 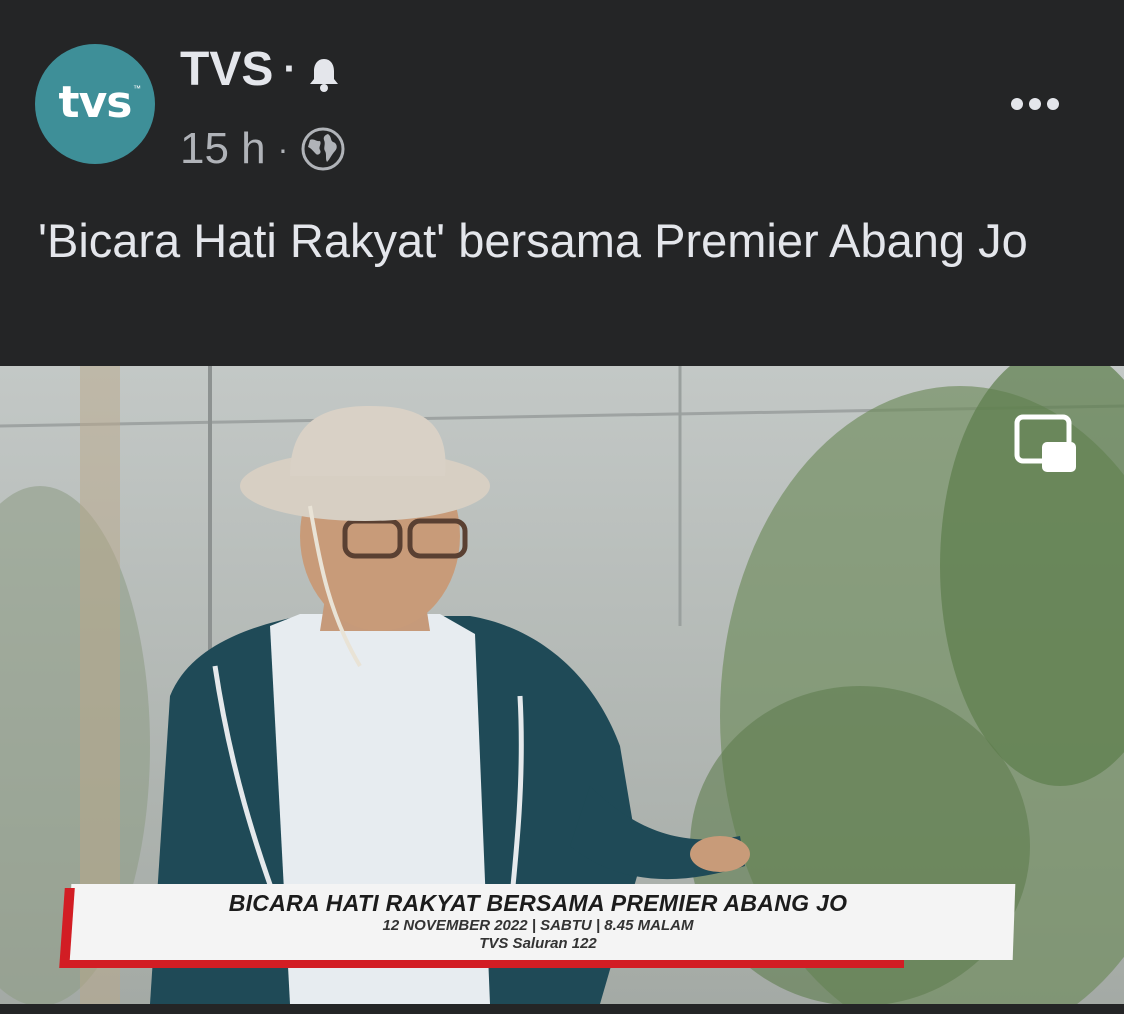 I want to click on page-avatar: tvs ™, so click(x=95, y=104).